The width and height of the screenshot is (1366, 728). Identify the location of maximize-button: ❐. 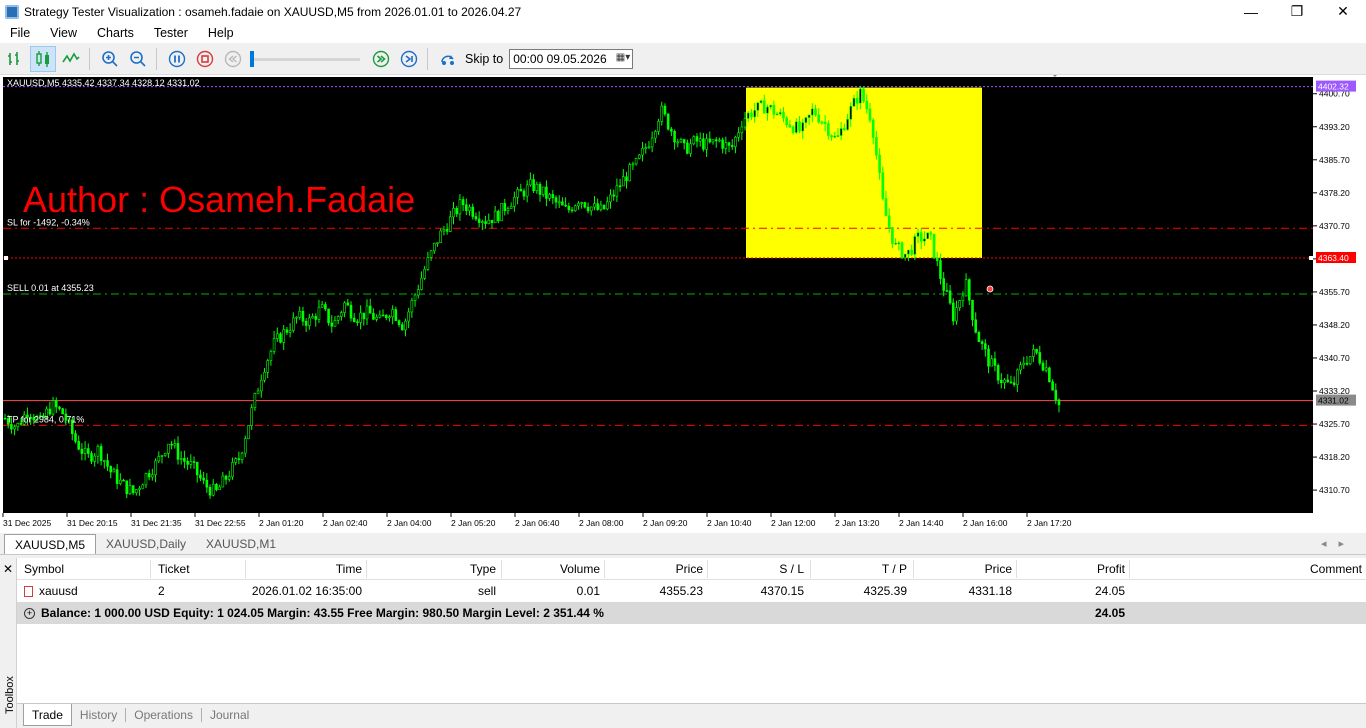
(1297, 11).